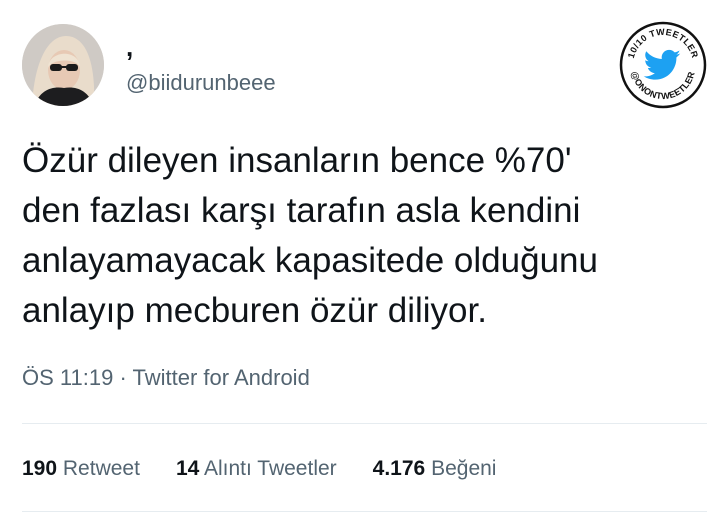  What do you see at coordinates (63, 65) in the screenshot?
I see `avatar` at bounding box center [63, 65].